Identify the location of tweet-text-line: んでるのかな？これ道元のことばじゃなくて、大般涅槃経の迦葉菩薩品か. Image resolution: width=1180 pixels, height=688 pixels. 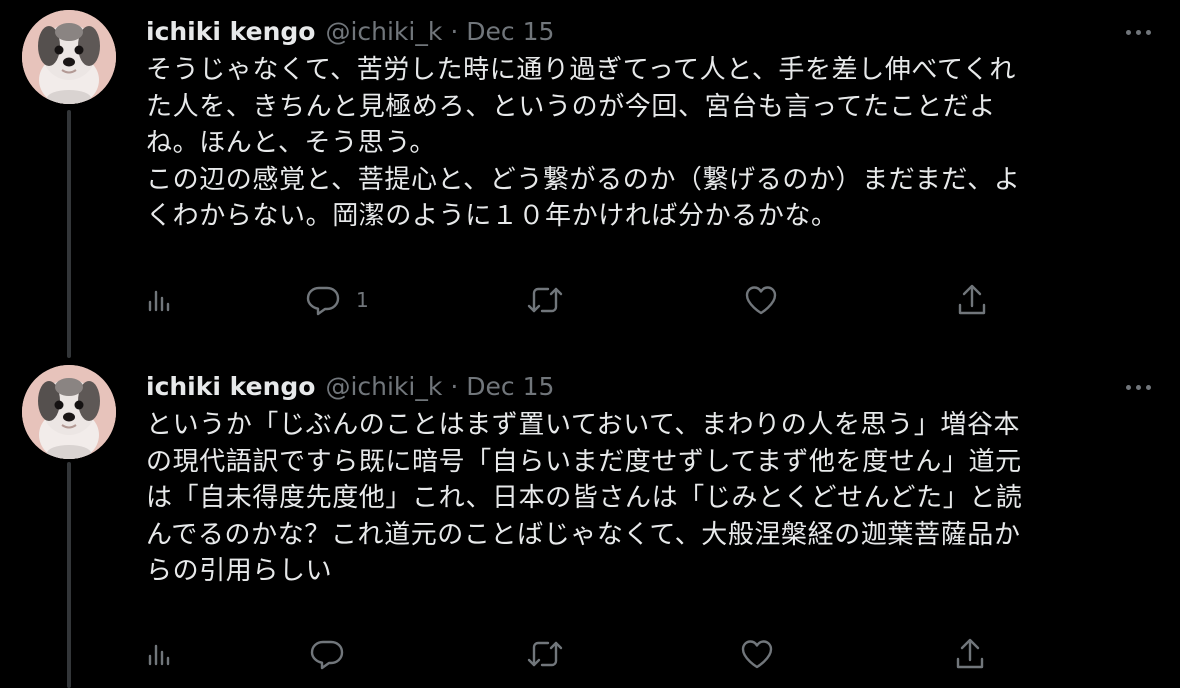
(583, 534).